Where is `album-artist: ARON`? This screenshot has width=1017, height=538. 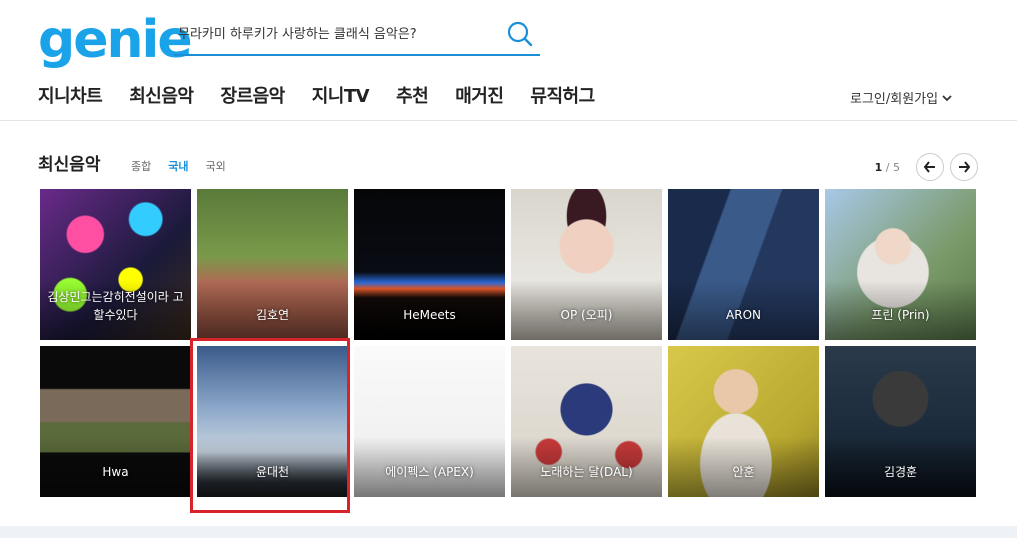
album-artist: ARON is located at coordinates (743, 315).